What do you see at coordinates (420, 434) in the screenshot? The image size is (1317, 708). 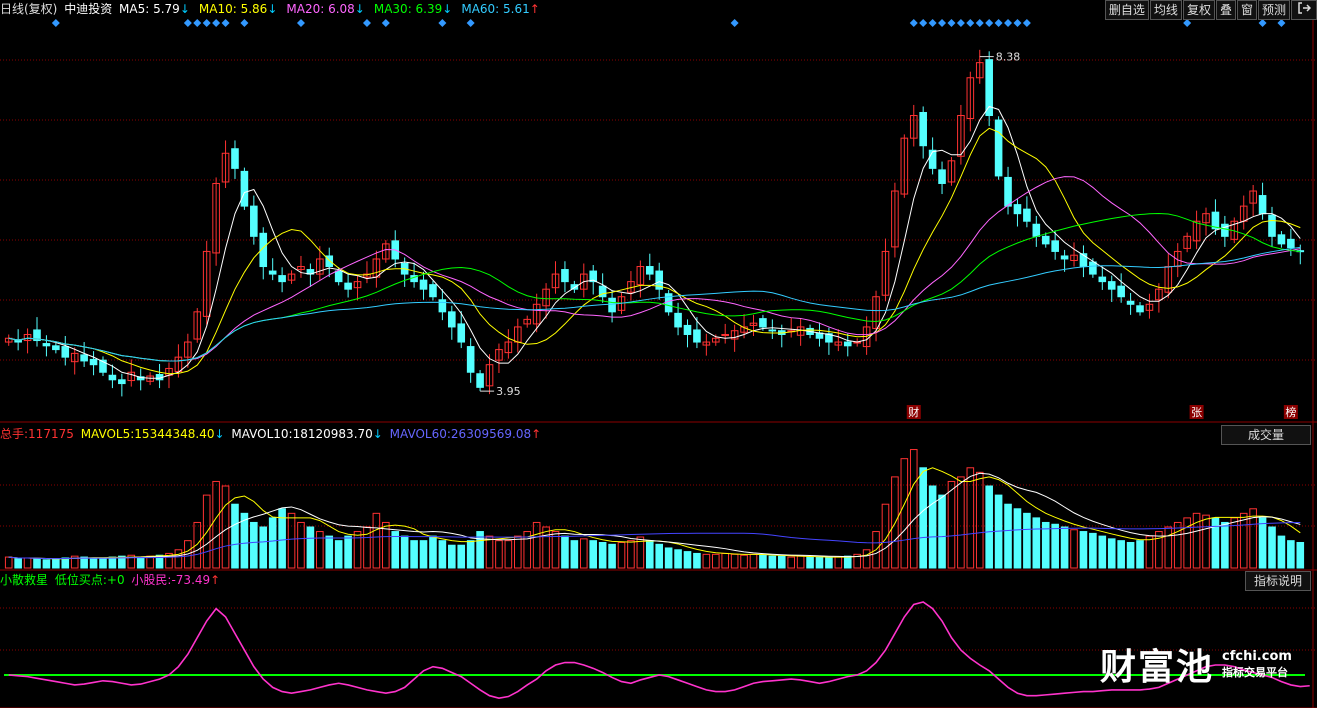 I see `mavol60-label: MAVOL60:` at bounding box center [420, 434].